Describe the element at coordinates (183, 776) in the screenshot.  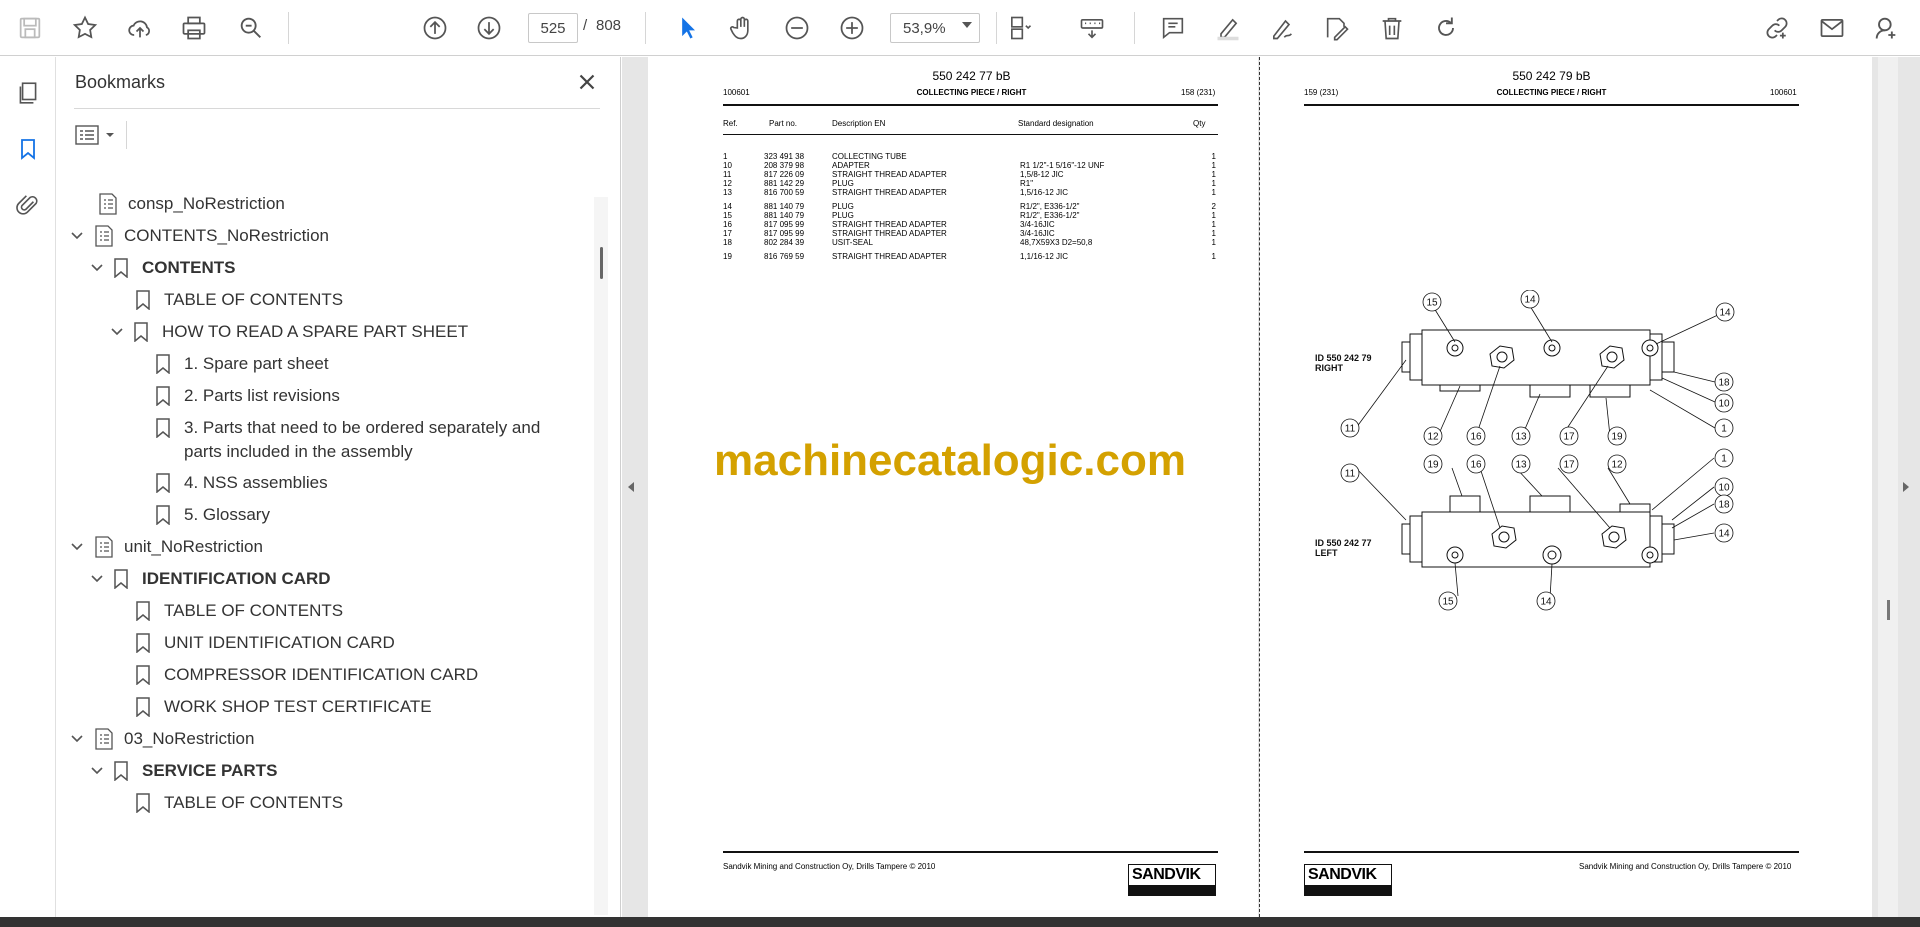
I see `bookmark-item: SERVICE PARTS` at that location.